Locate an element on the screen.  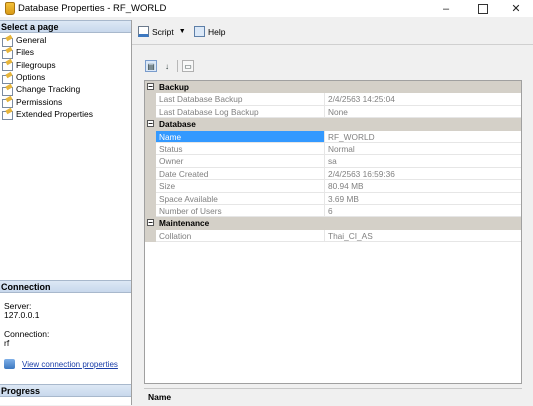
property-name: Last Database Log Backup is located at coordinates (240, 112).